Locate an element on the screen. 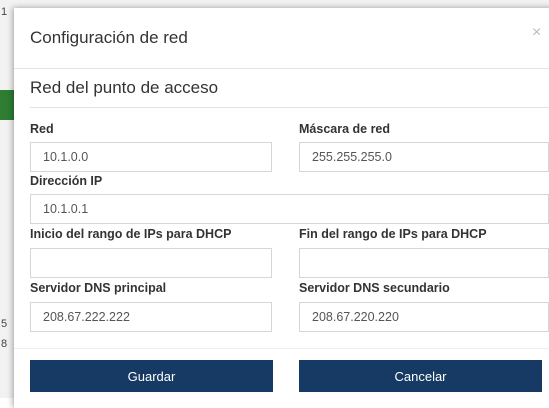  secondary-dns-input is located at coordinates (424, 317).